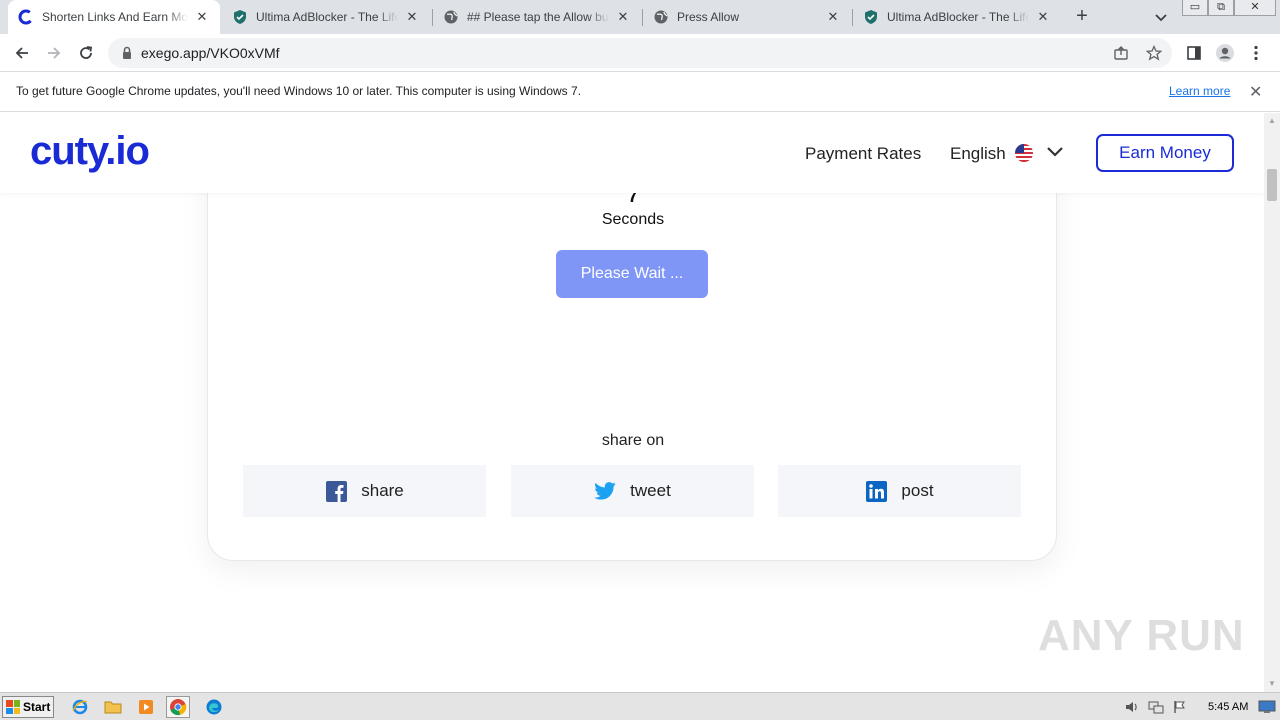 Image resolution: width=1280 pixels, height=720 pixels. I want to click on bookmark-star-icon, so click(1154, 52).